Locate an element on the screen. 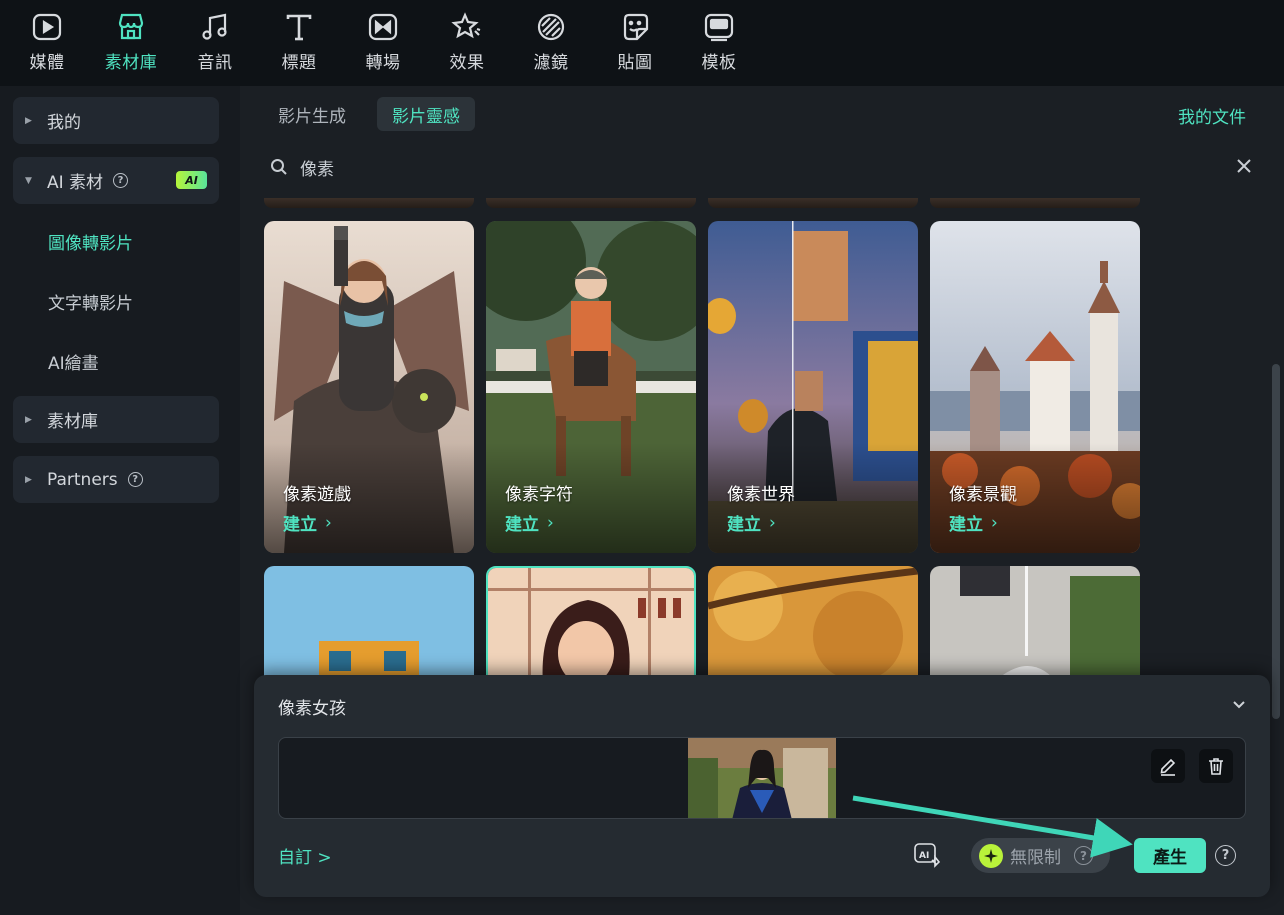 This screenshot has width=1284, height=915. sidebar-group-library: ▶ 素材庫 is located at coordinates (116, 419).